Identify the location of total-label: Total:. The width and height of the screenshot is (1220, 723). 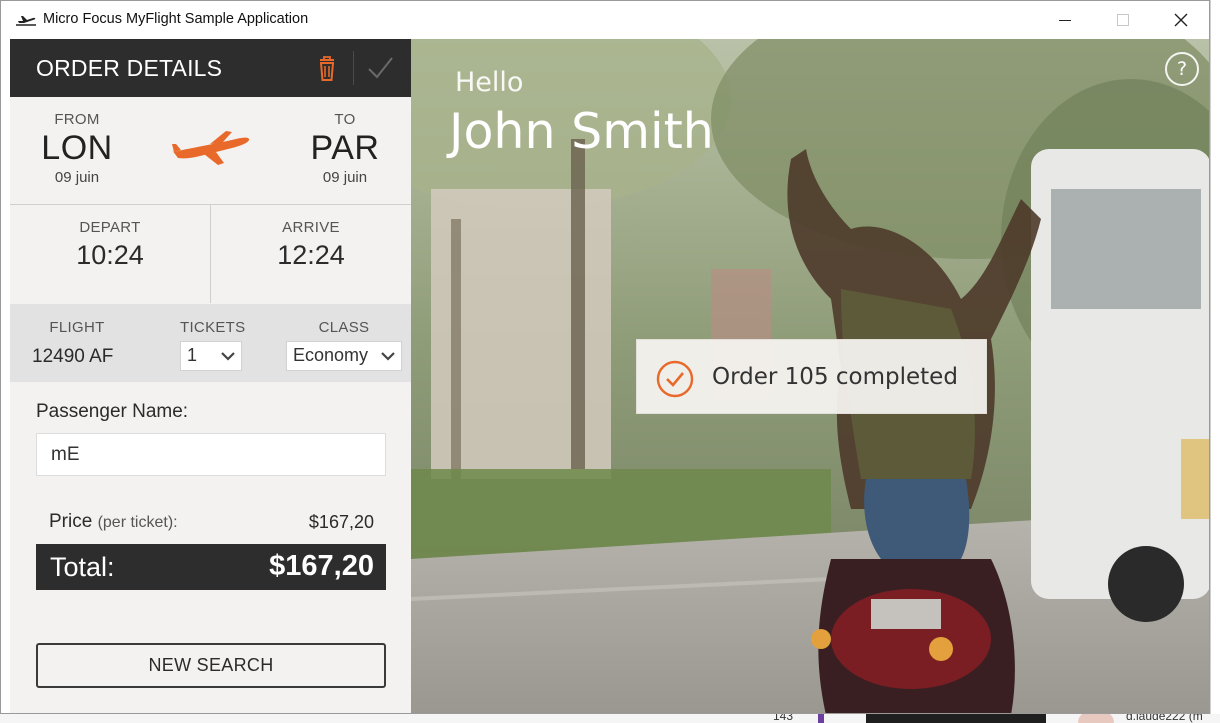
(82, 567).